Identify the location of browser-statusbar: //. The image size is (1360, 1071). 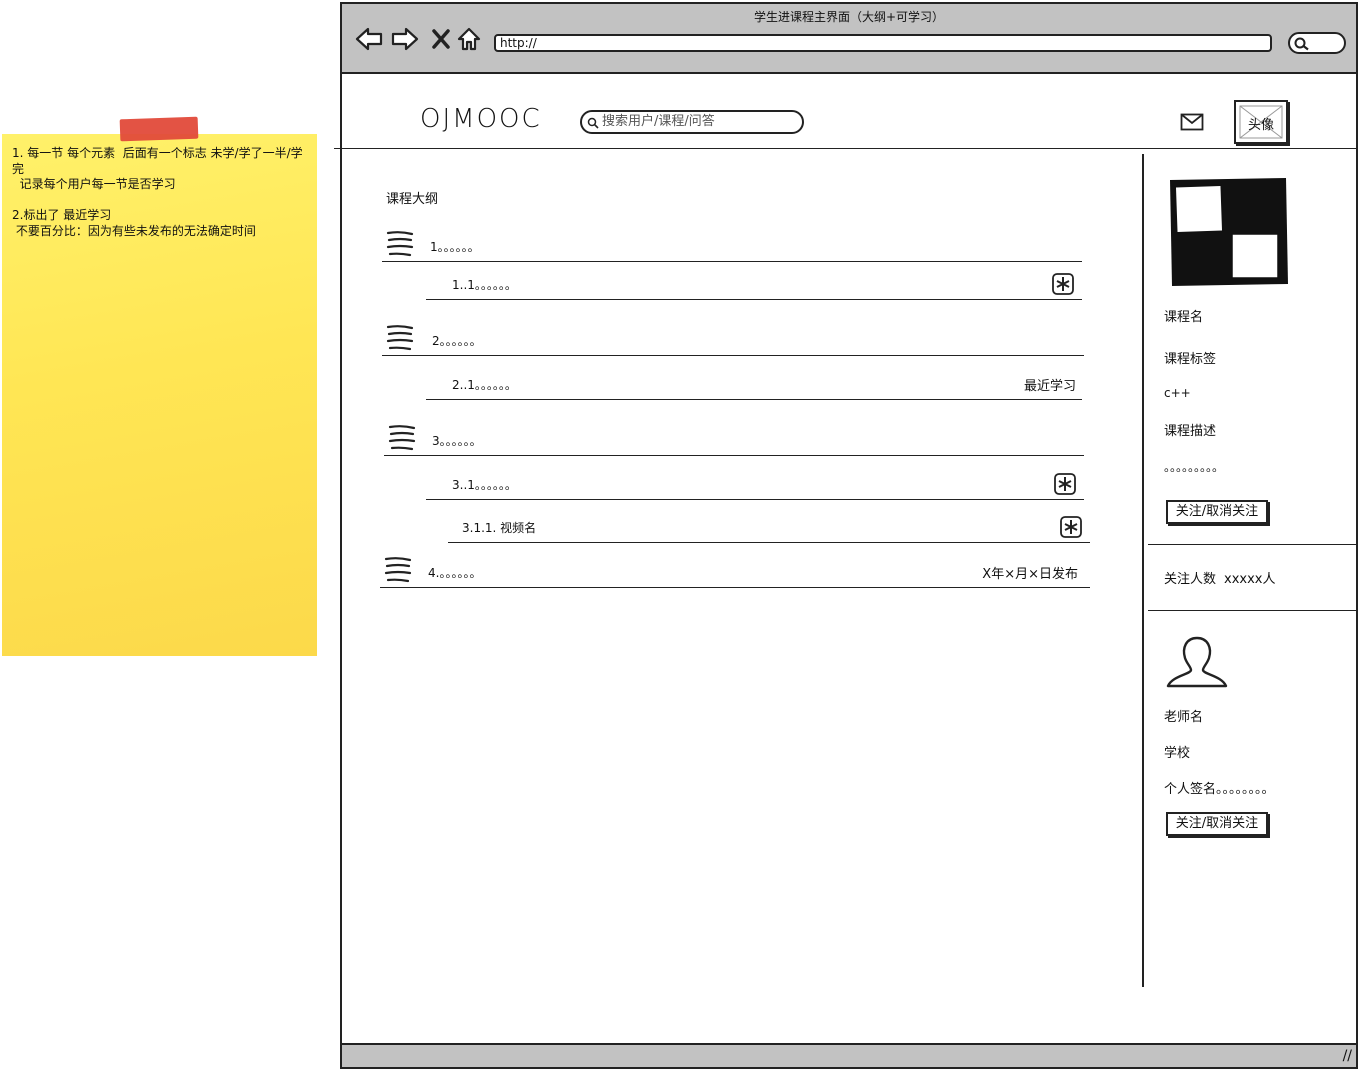
(849, 1055).